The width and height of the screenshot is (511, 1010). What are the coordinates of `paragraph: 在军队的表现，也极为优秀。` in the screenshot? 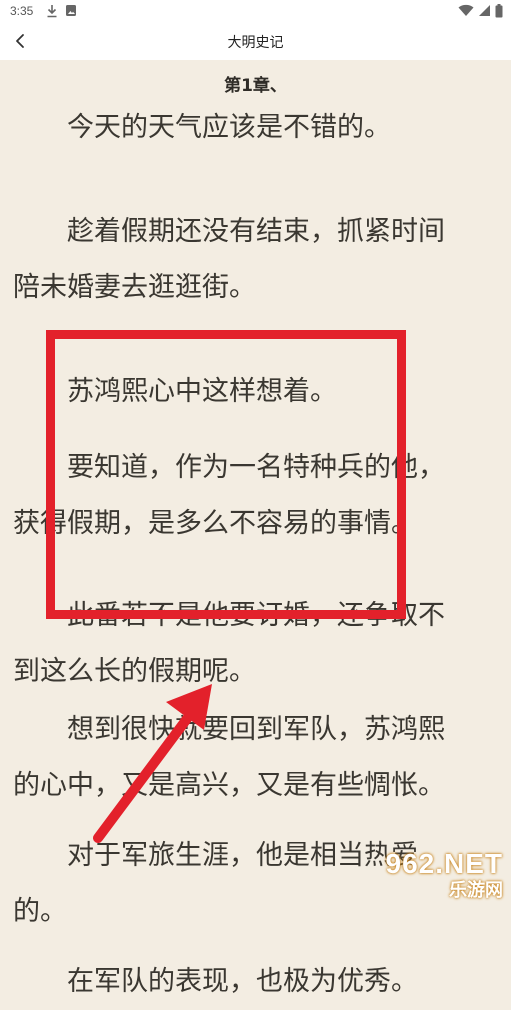 It's located at (242, 981).